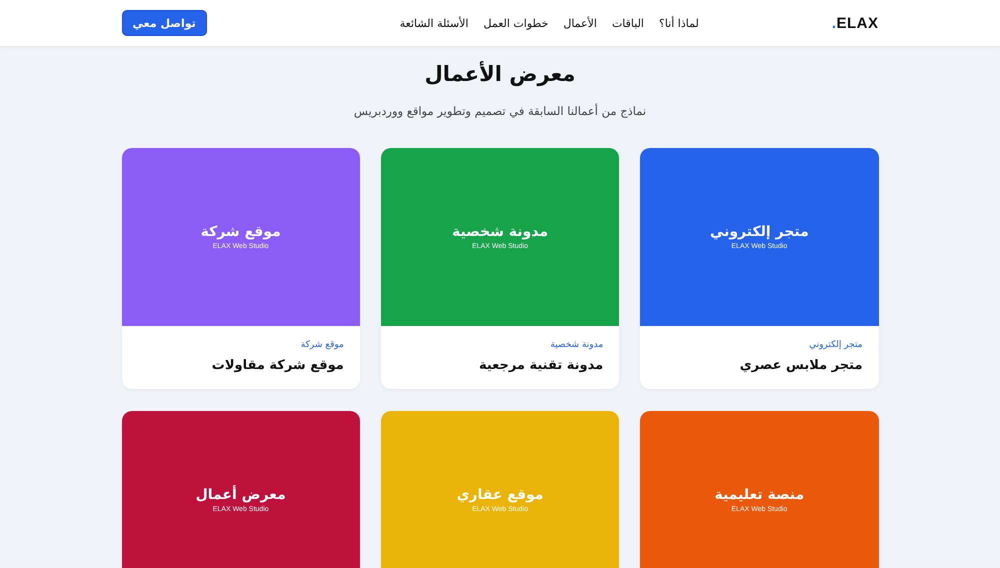 This screenshot has height=568, width=1000. I want to click on contact-button: تواصل معي, so click(164, 23).